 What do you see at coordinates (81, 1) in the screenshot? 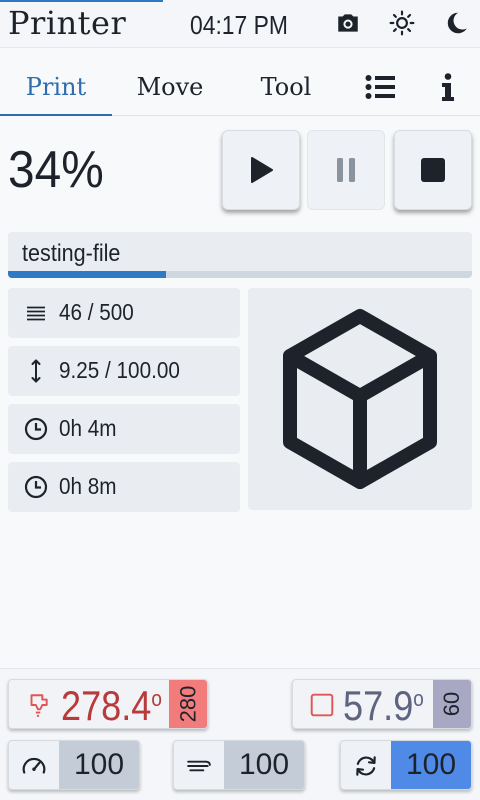
I see `header-progress-line` at bounding box center [81, 1].